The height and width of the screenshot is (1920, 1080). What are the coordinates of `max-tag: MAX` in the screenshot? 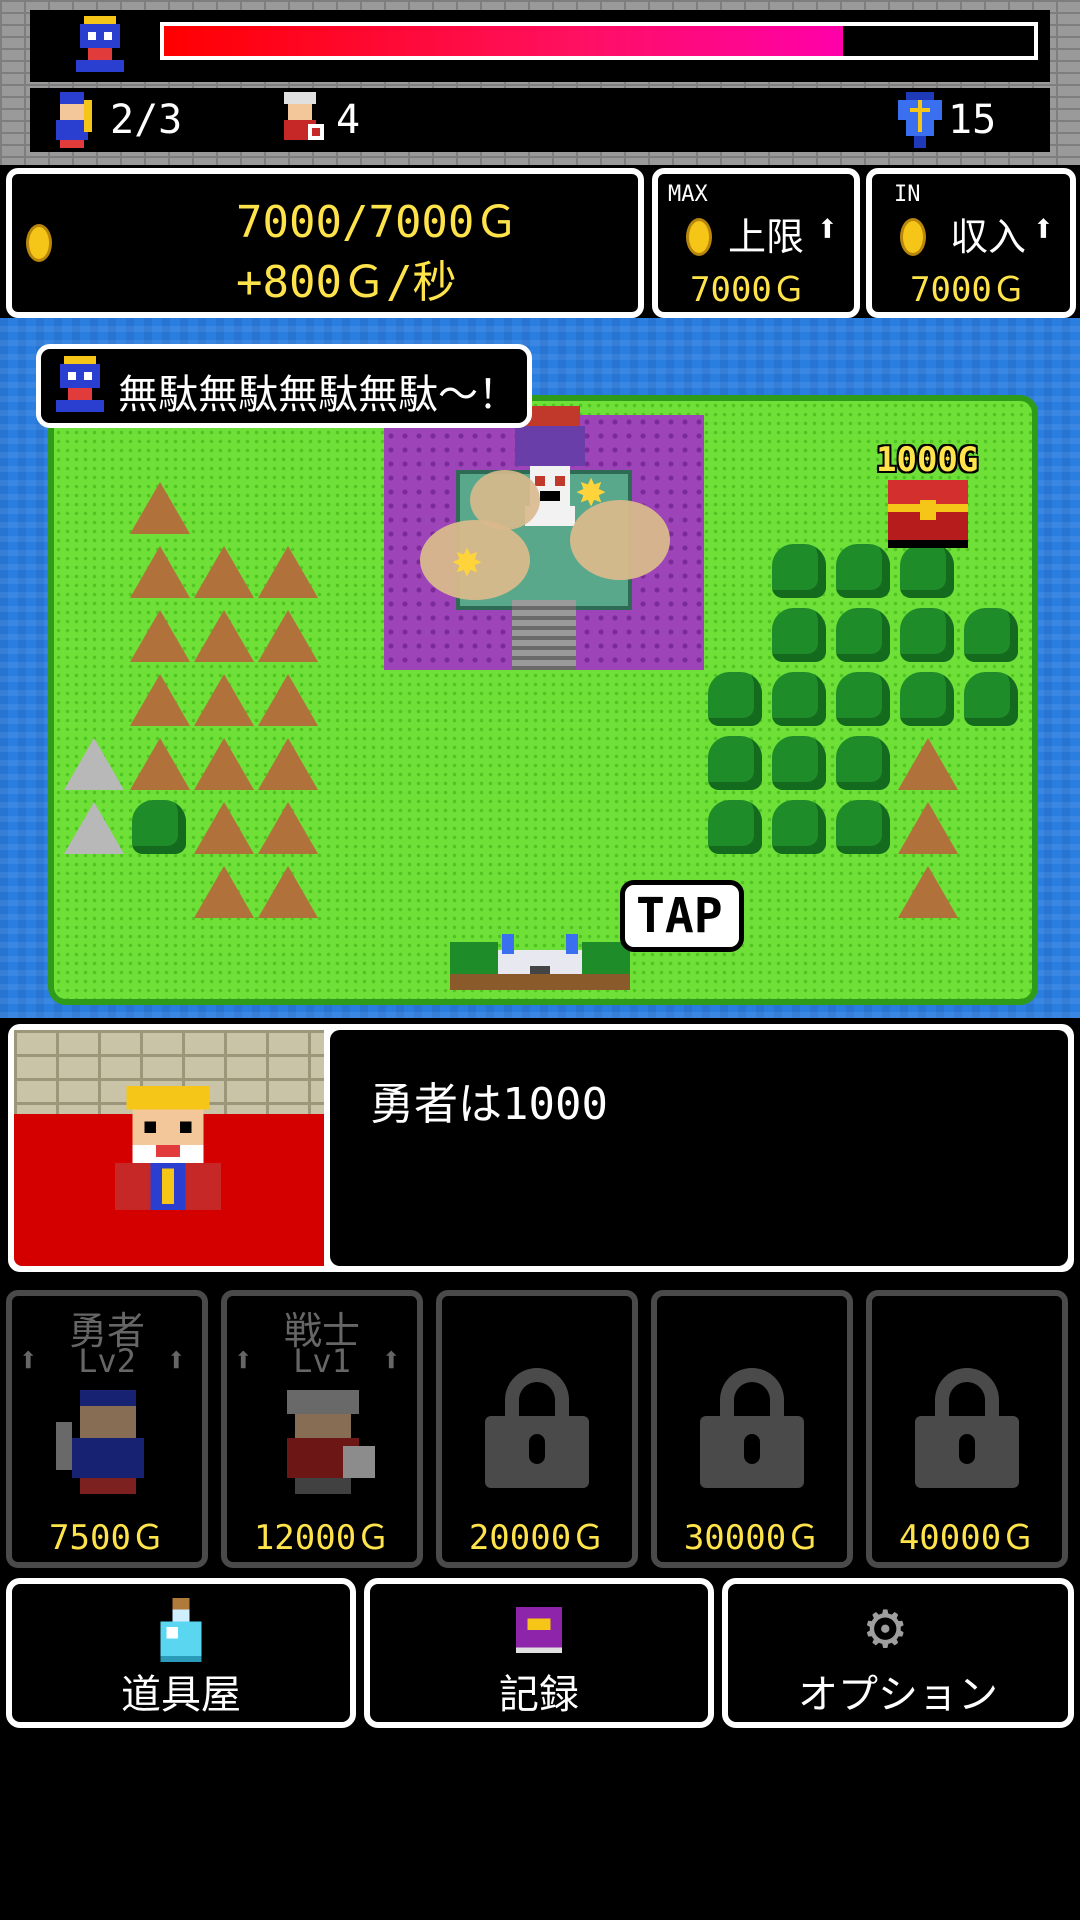 It's located at (688, 194).